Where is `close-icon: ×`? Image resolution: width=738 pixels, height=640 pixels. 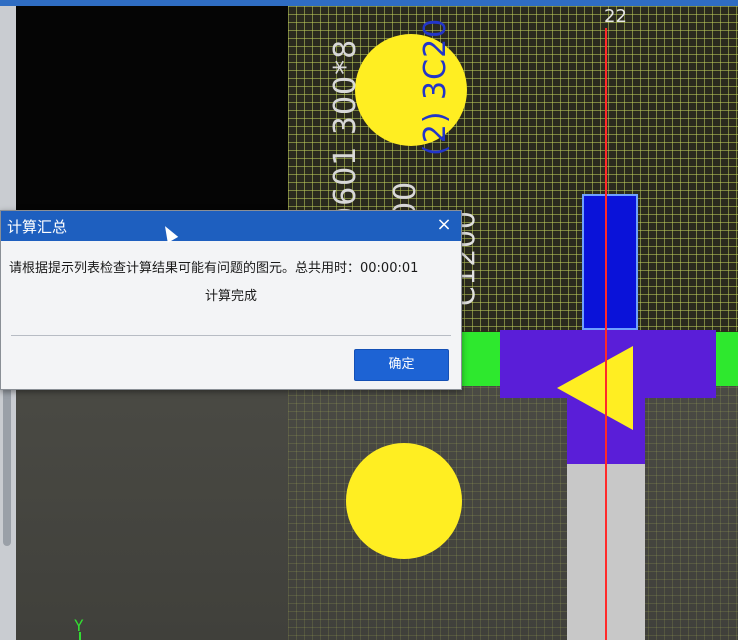 close-icon: × is located at coordinates (444, 225).